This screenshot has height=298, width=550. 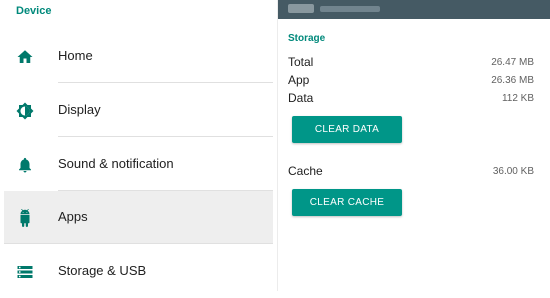 What do you see at coordinates (138, 56) in the screenshot?
I see `nav-item-home: Home` at bounding box center [138, 56].